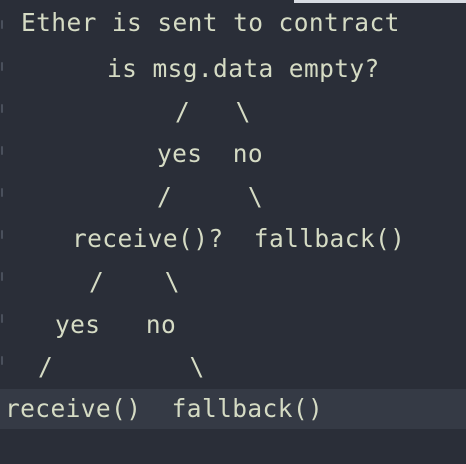 This screenshot has width=466, height=464. Describe the element at coordinates (243, 69) in the screenshot. I see `code-line-2: is msg.data empty?` at that location.